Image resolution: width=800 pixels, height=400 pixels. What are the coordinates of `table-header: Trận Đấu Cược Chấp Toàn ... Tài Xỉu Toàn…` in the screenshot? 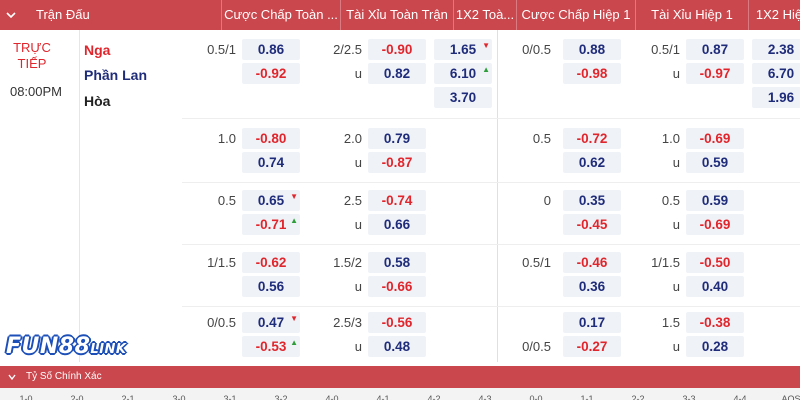 It's located at (400, 15).